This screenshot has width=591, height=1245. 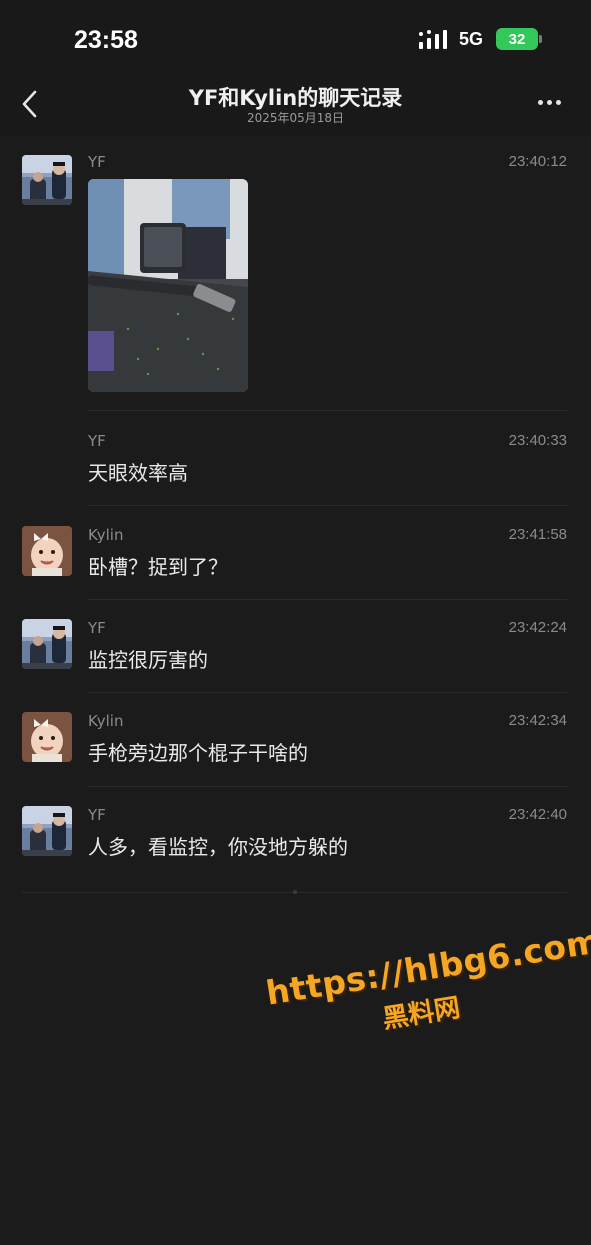 What do you see at coordinates (537, 440) in the screenshot?
I see `message-time: 23:40:33` at bounding box center [537, 440].